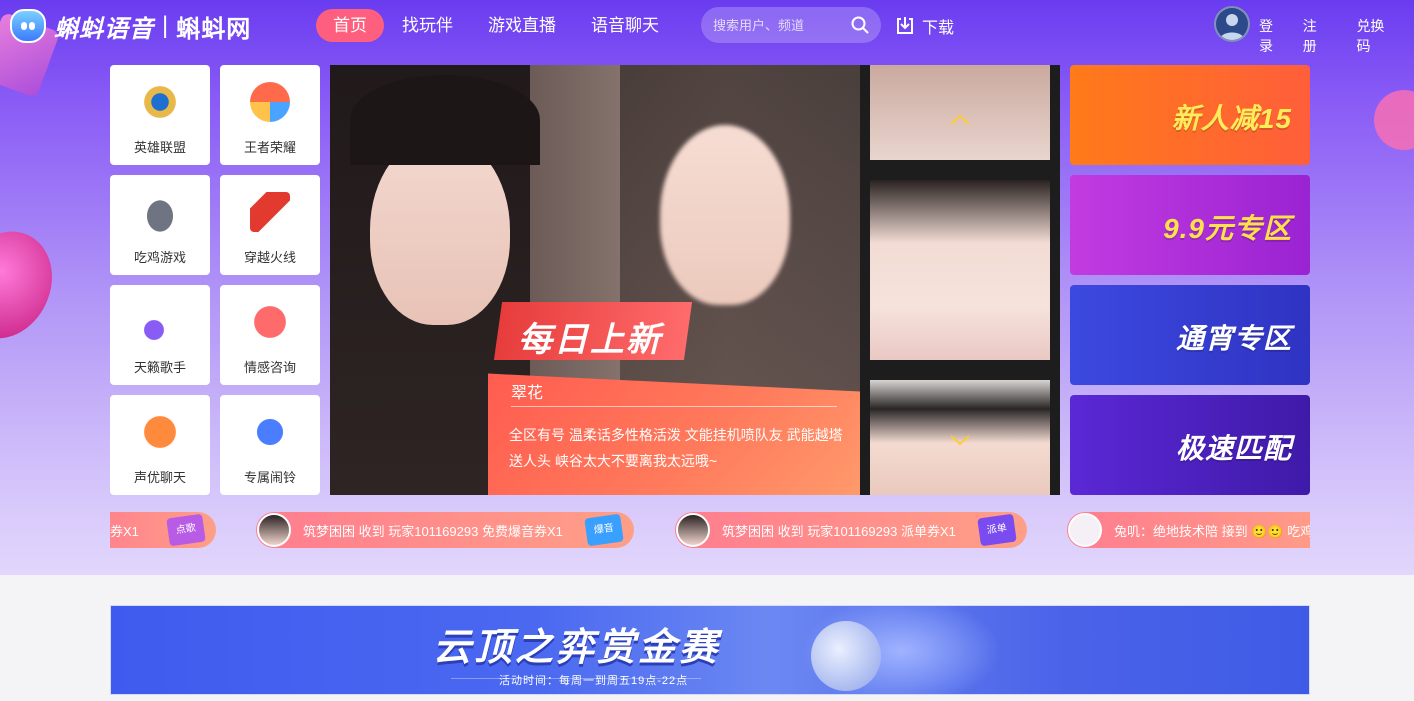  I want to click on user-links: 登录 注册 兑换码, so click(1336, 36).